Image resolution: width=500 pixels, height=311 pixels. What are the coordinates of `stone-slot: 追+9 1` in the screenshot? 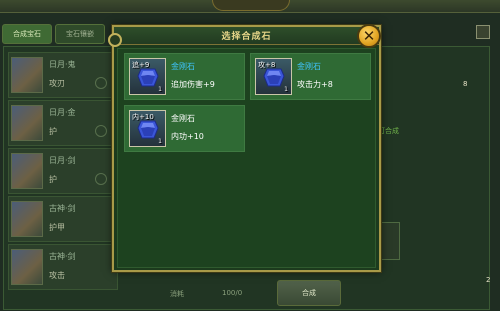 It's located at (147, 76).